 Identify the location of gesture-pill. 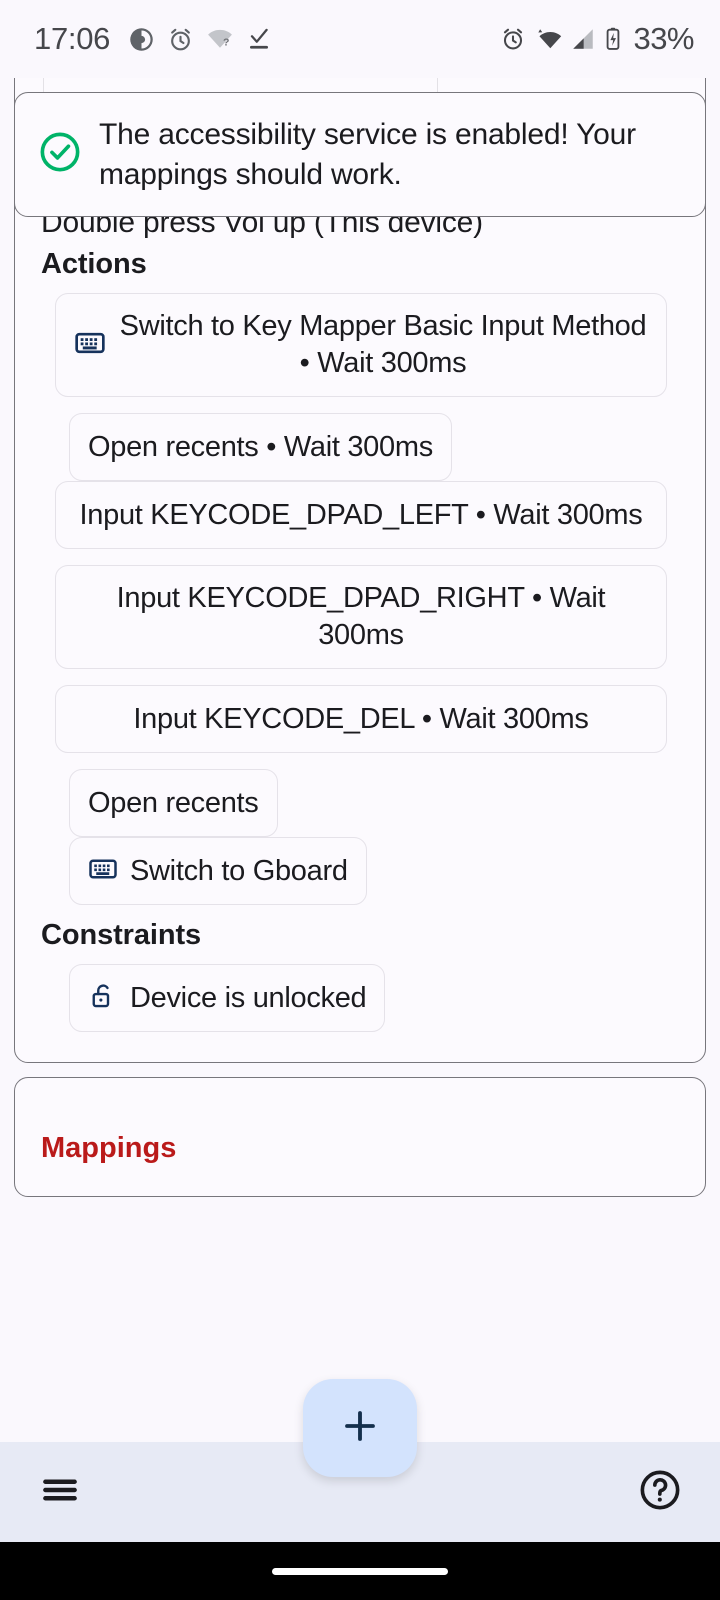
(360, 1571).